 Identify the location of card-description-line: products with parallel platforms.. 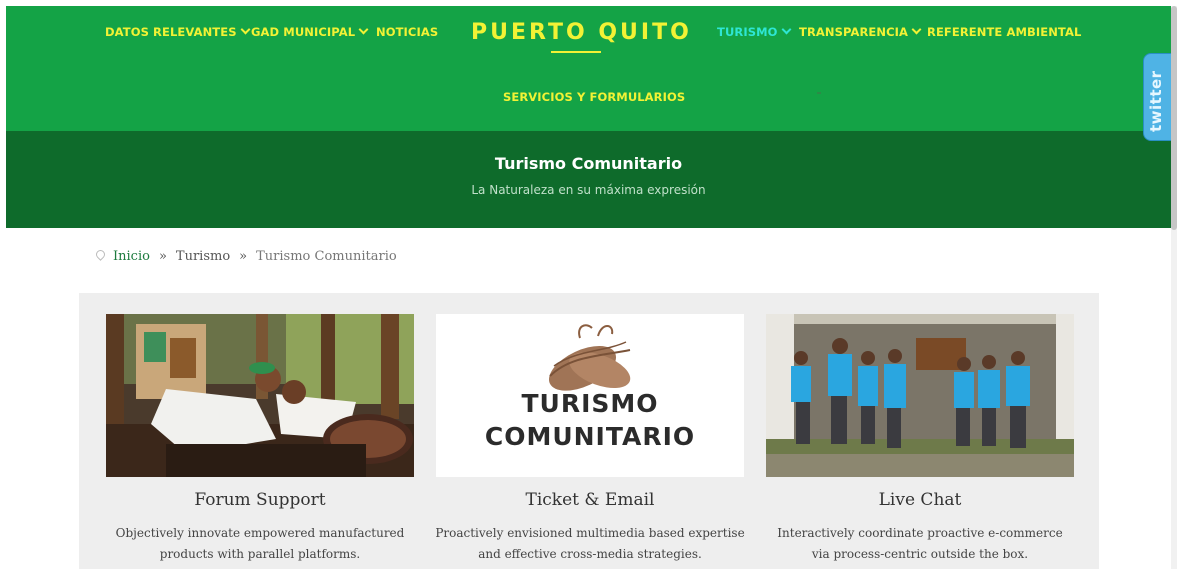
(260, 554).